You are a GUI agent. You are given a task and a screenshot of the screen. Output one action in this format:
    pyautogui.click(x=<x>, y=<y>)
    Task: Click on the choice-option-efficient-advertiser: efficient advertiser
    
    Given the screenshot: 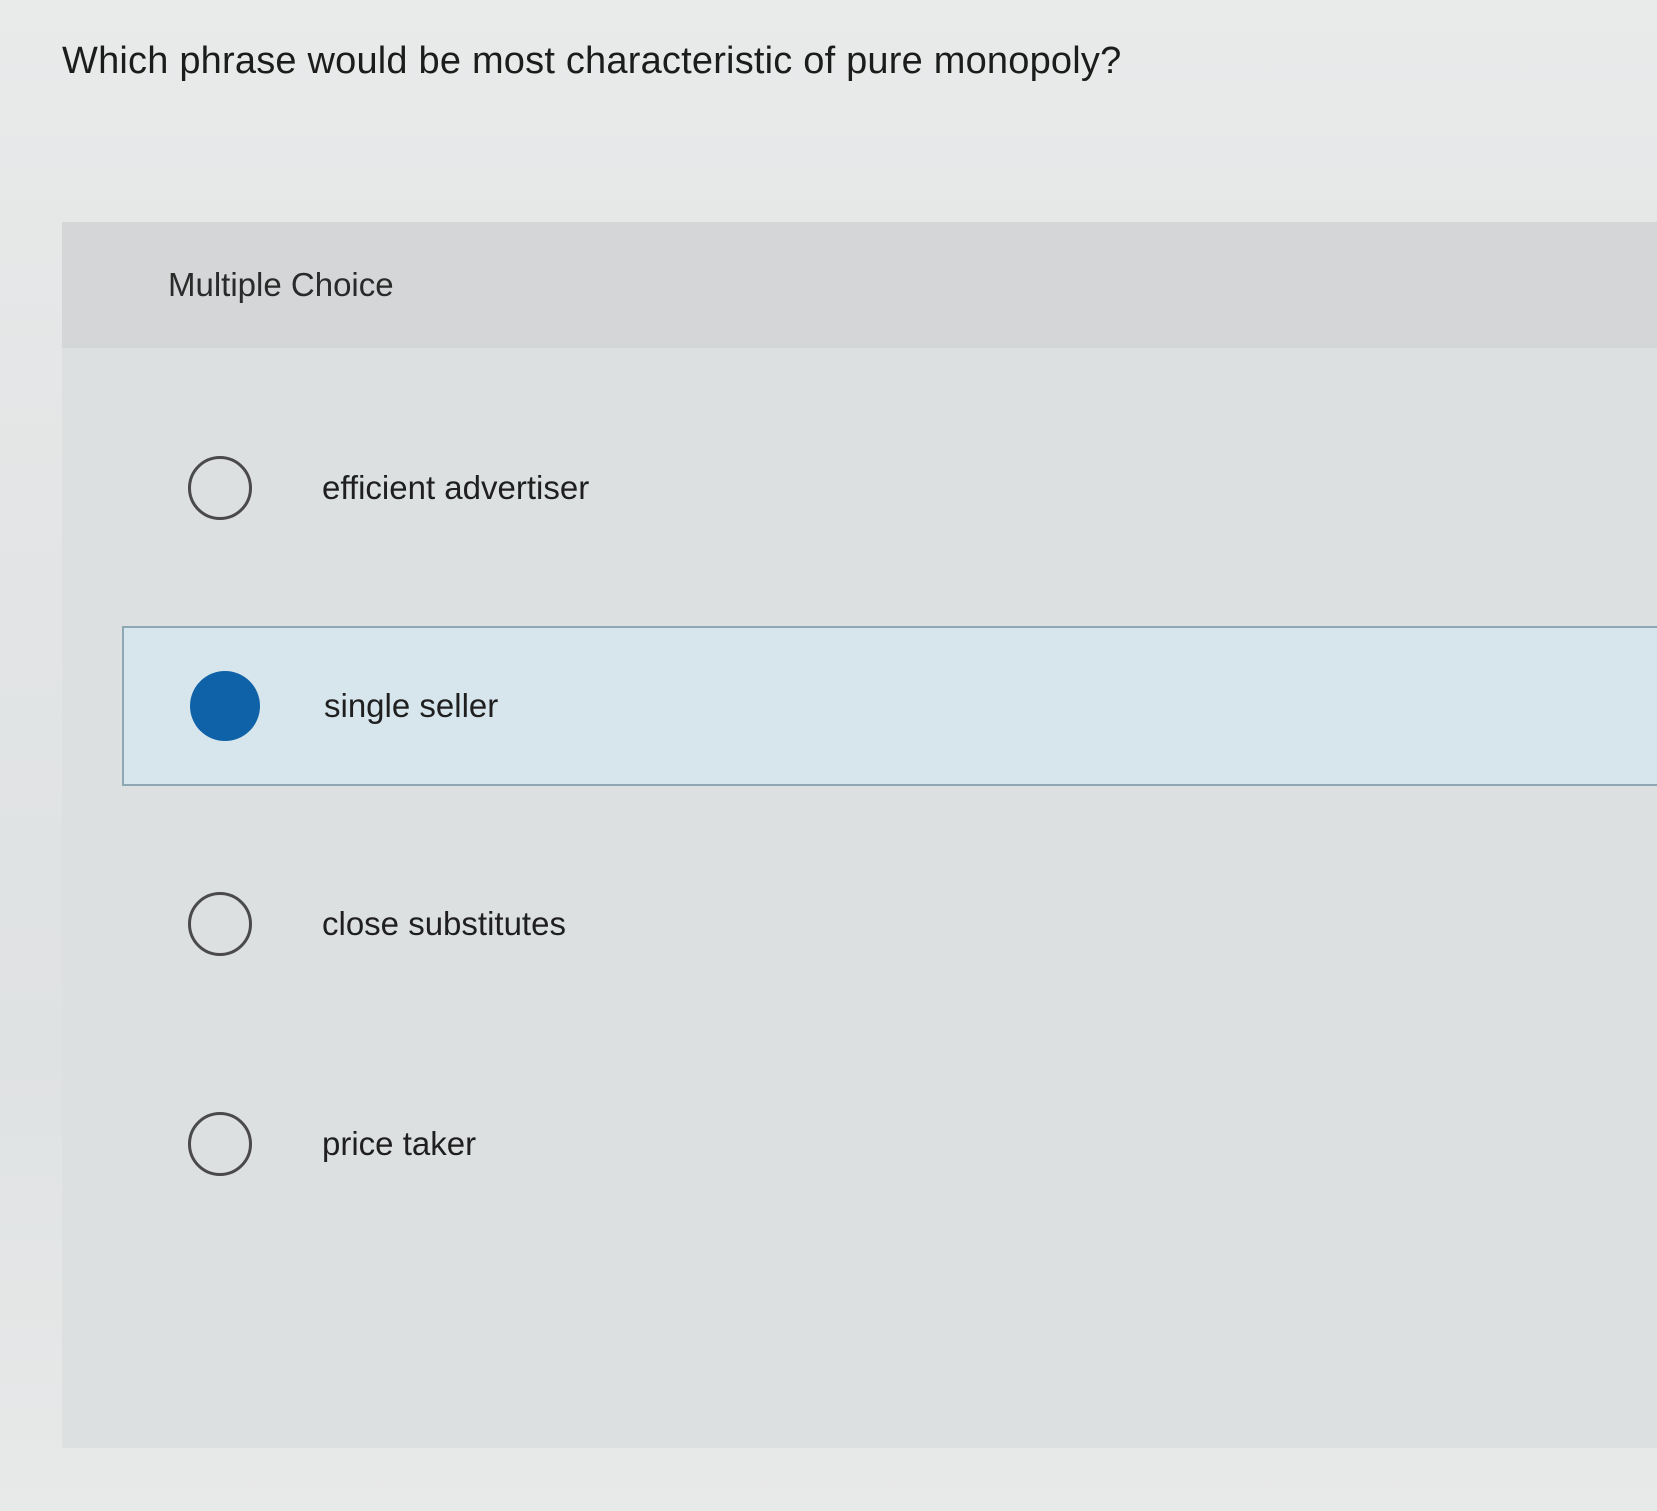 What is the action you would take?
    pyautogui.click(x=889, y=488)
    